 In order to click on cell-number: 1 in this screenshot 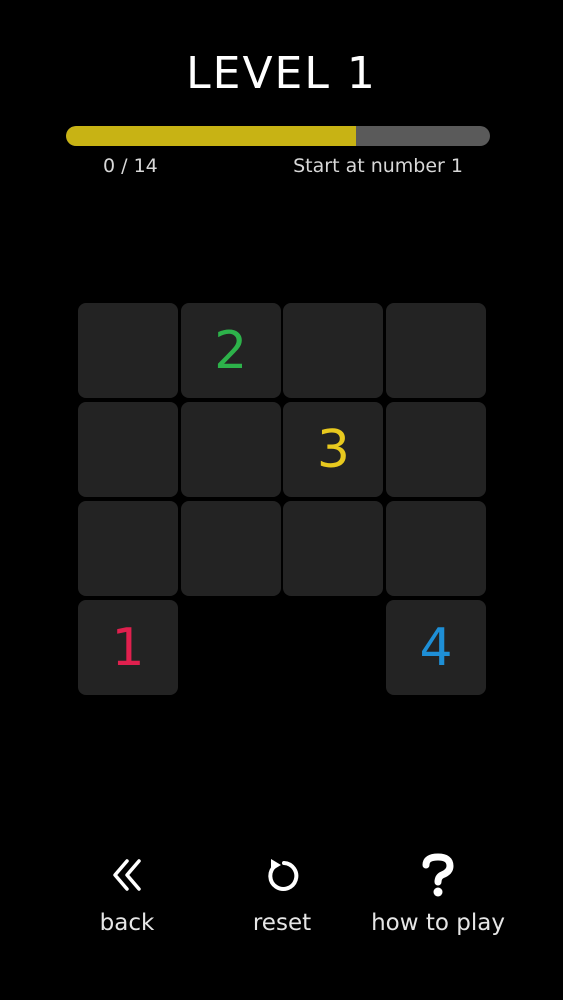, I will do `click(128, 647)`.